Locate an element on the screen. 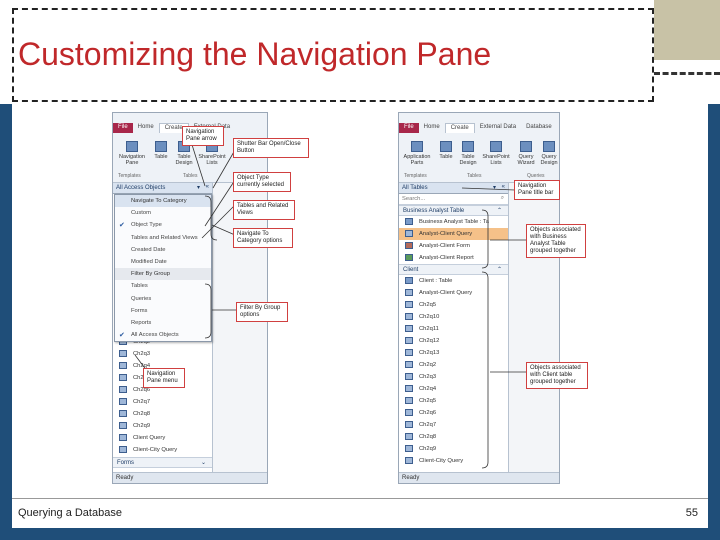  callout-tables-related: Tables and Related Views is located at coordinates (264, 210).